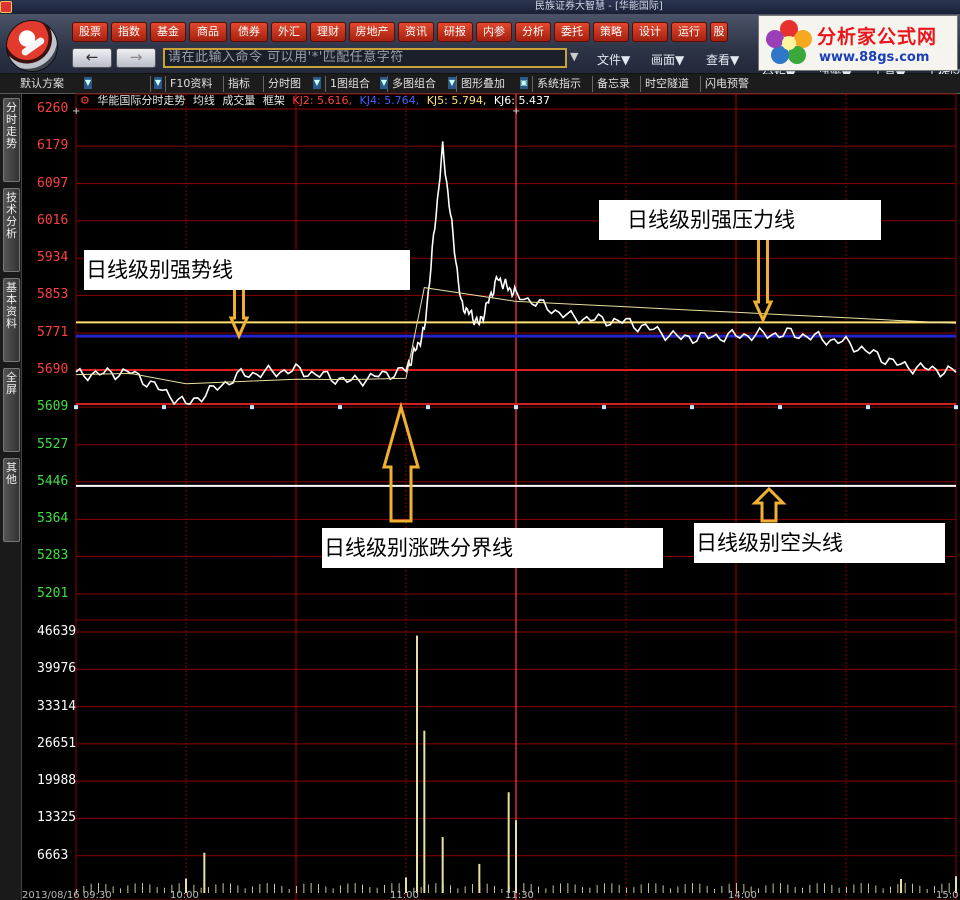 Image resolution: width=960 pixels, height=900 pixels. What do you see at coordinates (819, 543) in the screenshot?
I see `annotation-bear-line: 日线级别空头线` at bounding box center [819, 543].